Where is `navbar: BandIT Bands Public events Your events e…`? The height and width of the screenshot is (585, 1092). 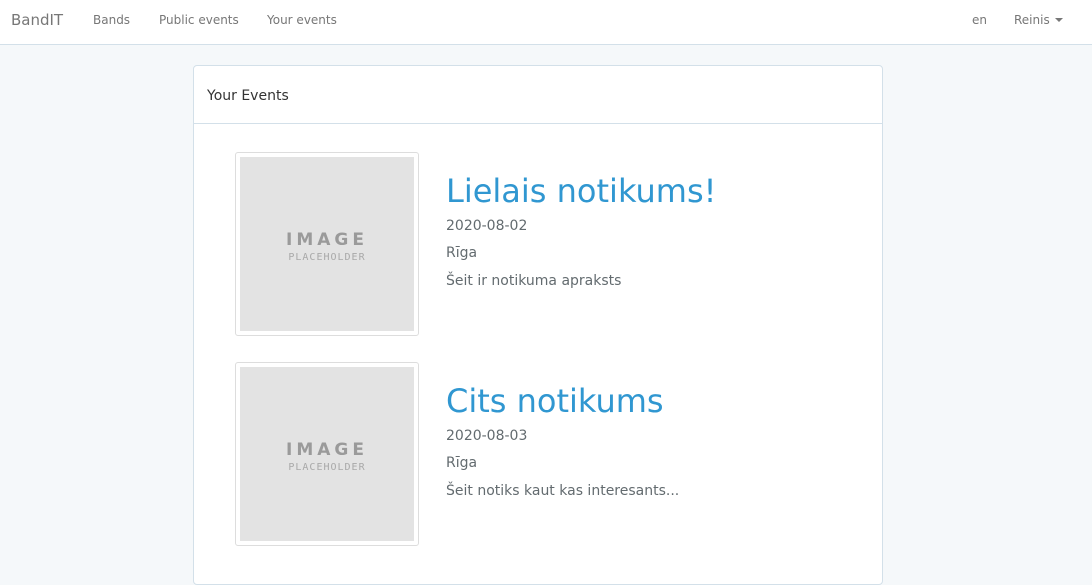 navbar: BandIT Bands Public events Your events e… is located at coordinates (546, 22).